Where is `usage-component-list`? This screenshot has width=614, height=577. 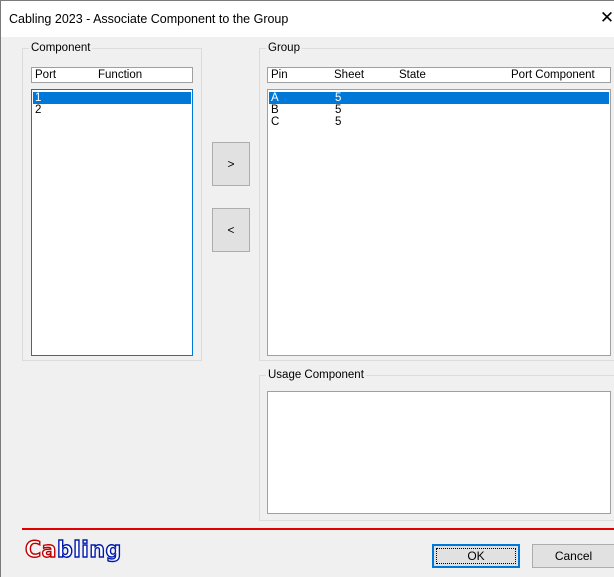
usage-component-list is located at coordinates (439, 452).